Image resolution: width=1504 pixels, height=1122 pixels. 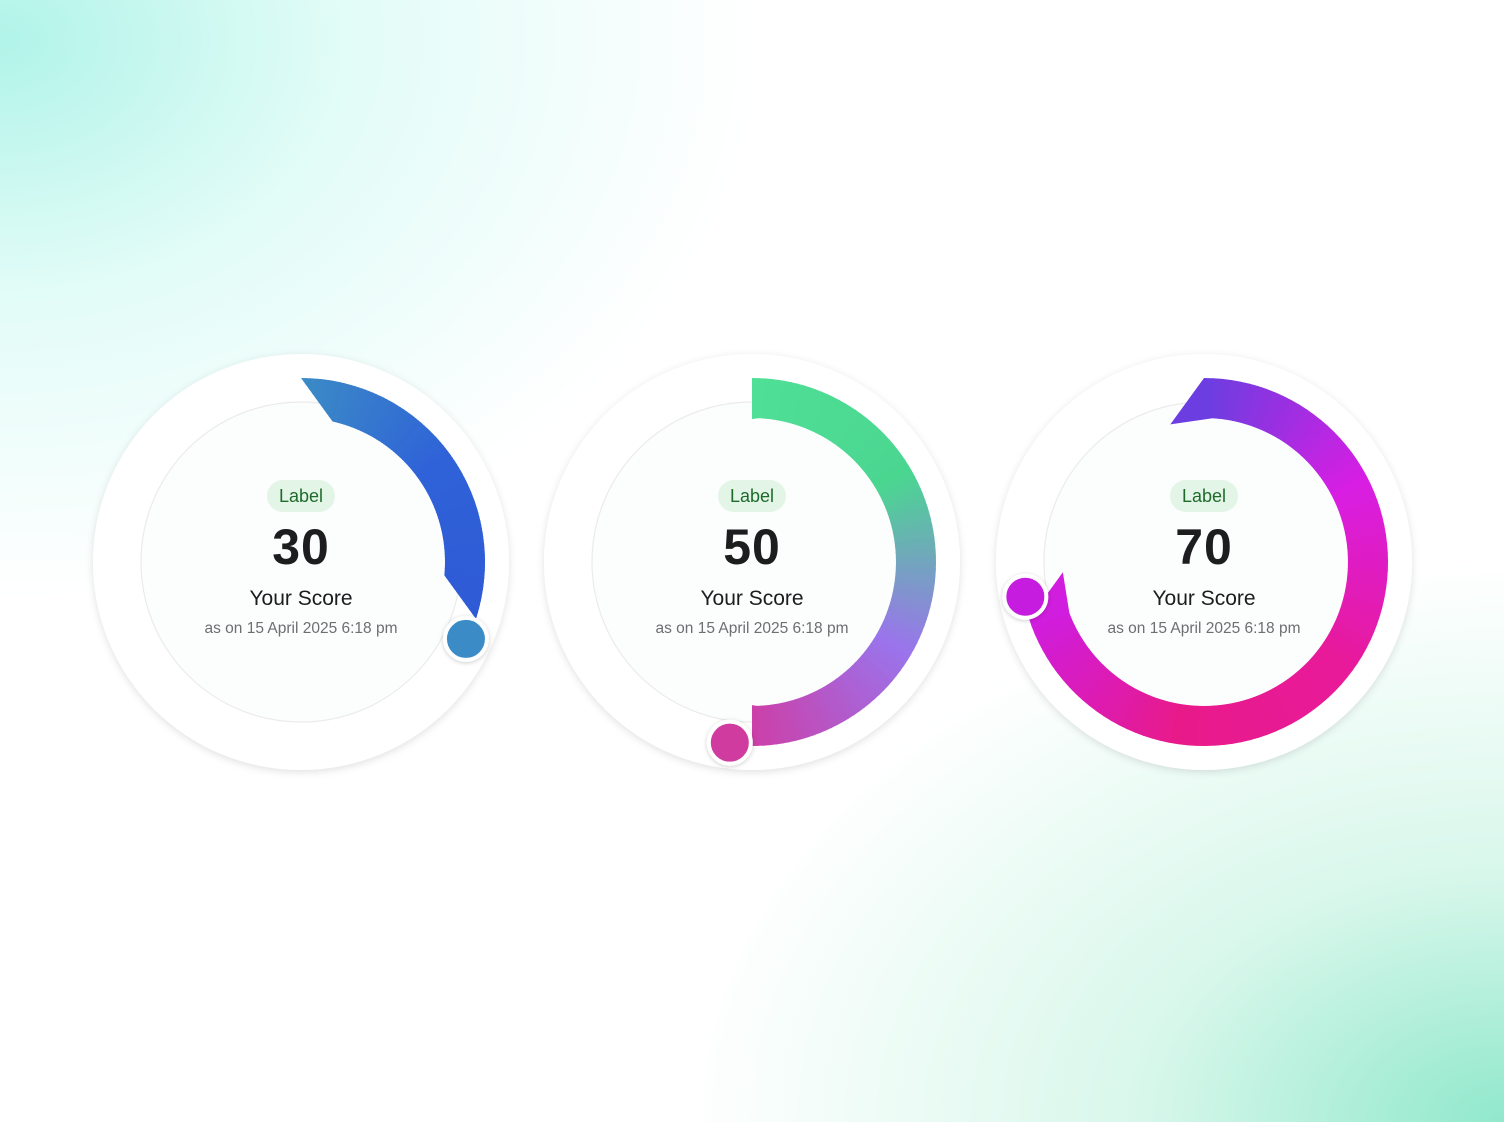 What do you see at coordinates (301, 547) in the screenshot?
I see `score-value: 30` at bounding box center [301, 547].